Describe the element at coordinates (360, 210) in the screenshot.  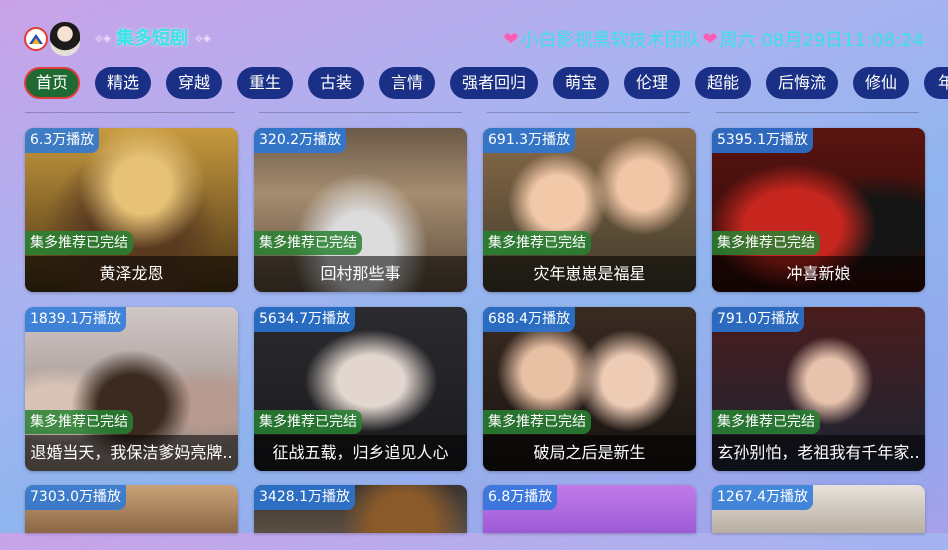
I see `drama-card: 320.2万播放 集多推荐已完结 回村那些事` at that location.